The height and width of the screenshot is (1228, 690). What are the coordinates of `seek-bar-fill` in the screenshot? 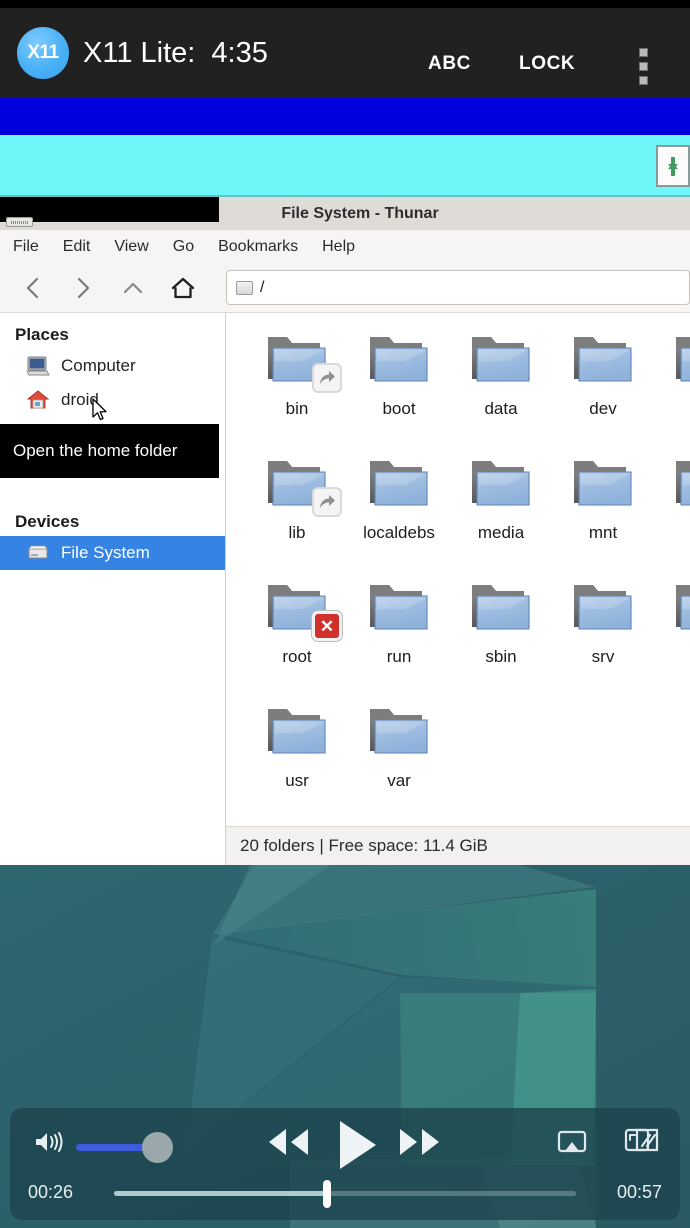 It's located at (220, 1193).